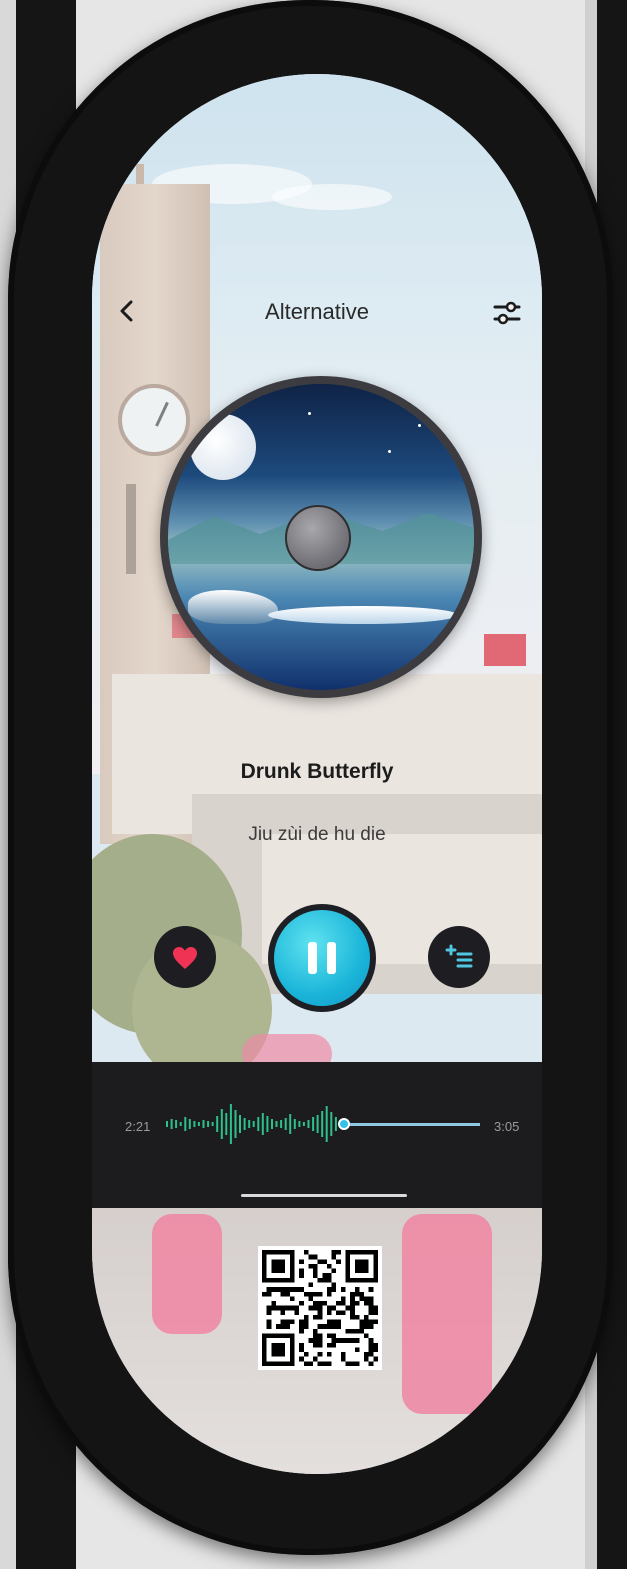 The height and width of the screenshot is (1569, 627). Describe the element at coordinates (507, 1126) in the screenshot. I see `total-time: 3:05` at that location.